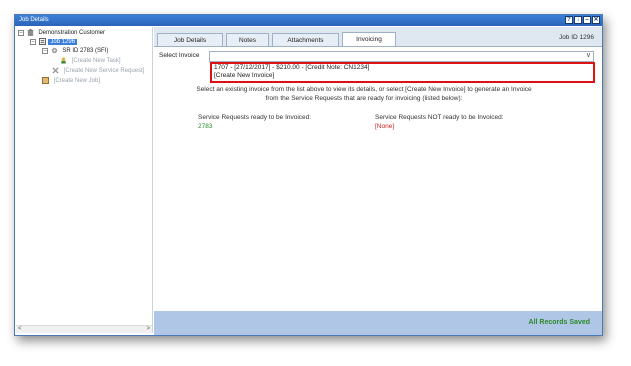 Image resolution: width=631 pixels, height=366 pixels. I want to click on job-id-label: Job ID 1296, so click(576, 37).